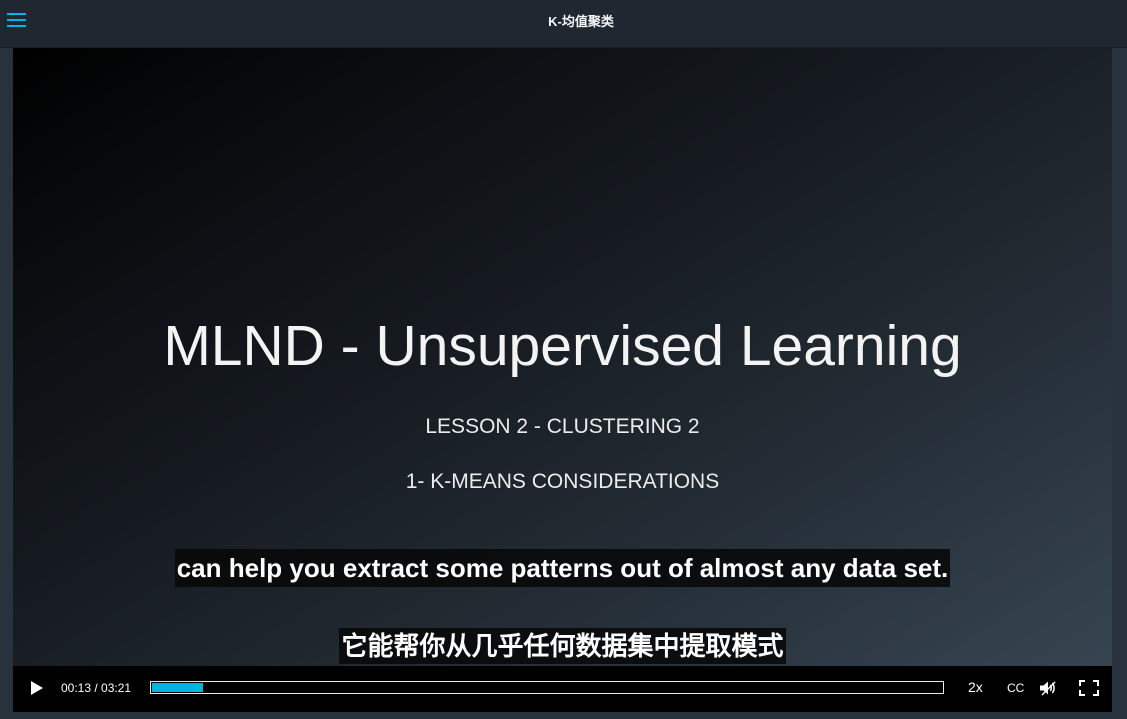 The image size is (1127, 719). What do you see at coordinates (1015, 688) in the screenshot?
I see `captions-button: CC` at bounding box center [1015, 688].